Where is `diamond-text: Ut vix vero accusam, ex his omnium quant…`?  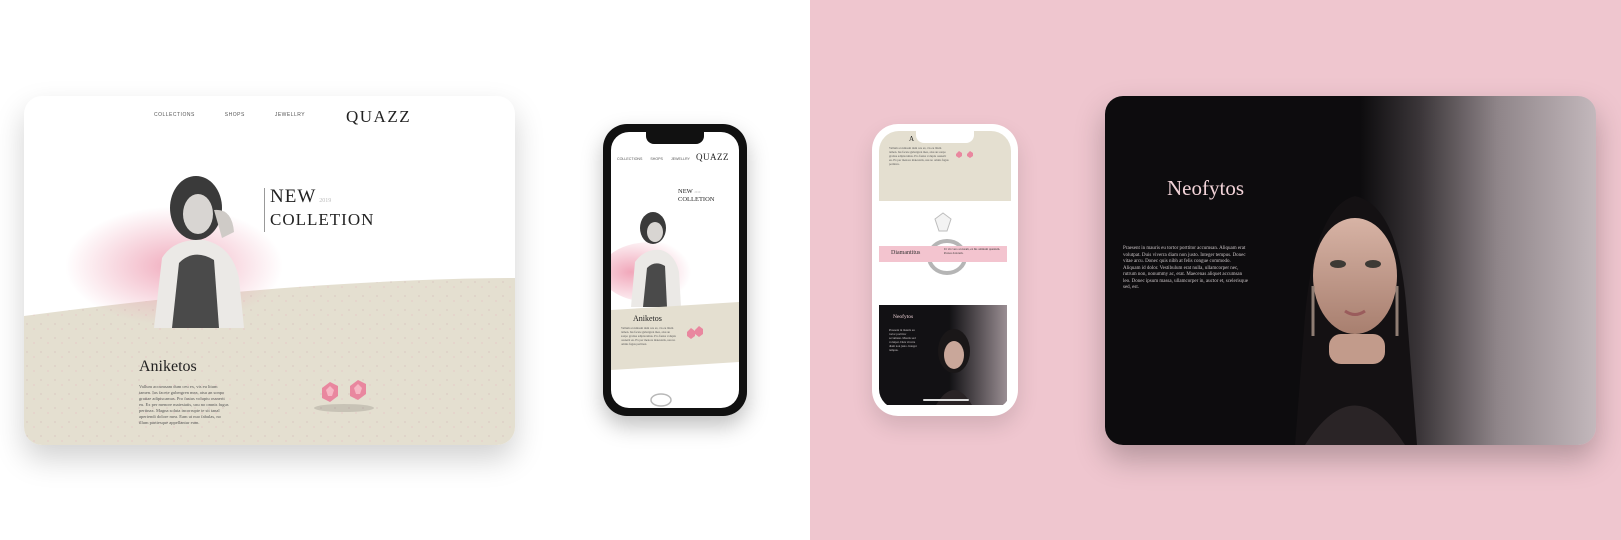 diamond-text: Ut vix vero accusam, ex his omnium quant… is located at coordinates (972, 251).